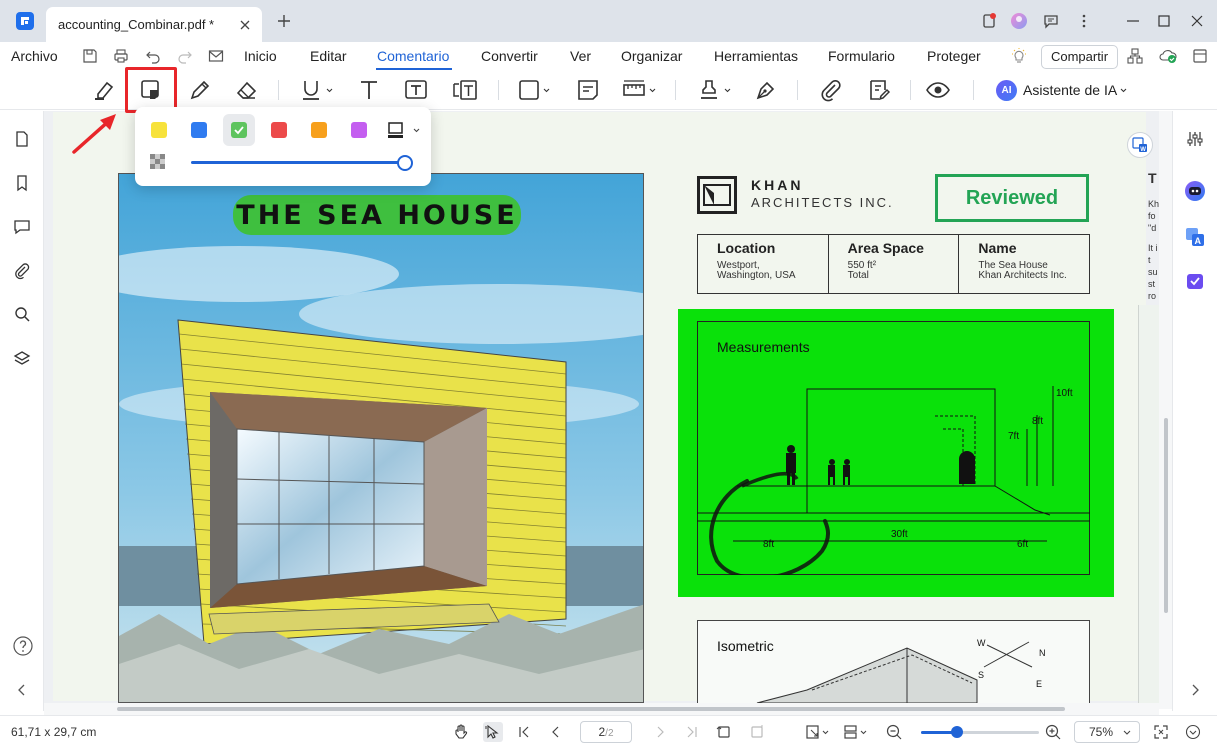 This screenshot has height=747, width=1217. Describe the element at coordinates (660, 732) in the screenshot. I see `next-page-icon` at that location.